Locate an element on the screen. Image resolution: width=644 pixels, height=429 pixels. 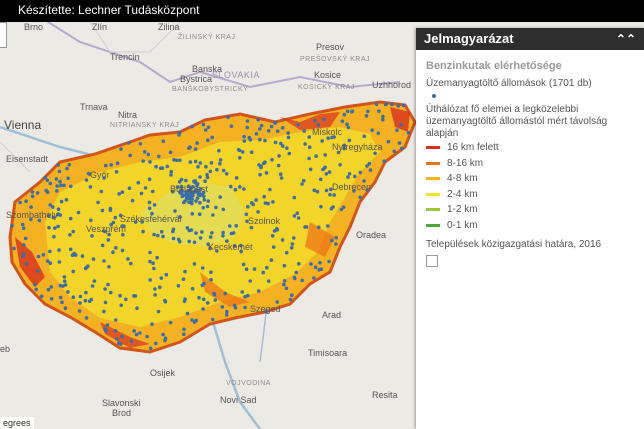
legend-class-label: 1-2 km is located at coordinates (462, 210).